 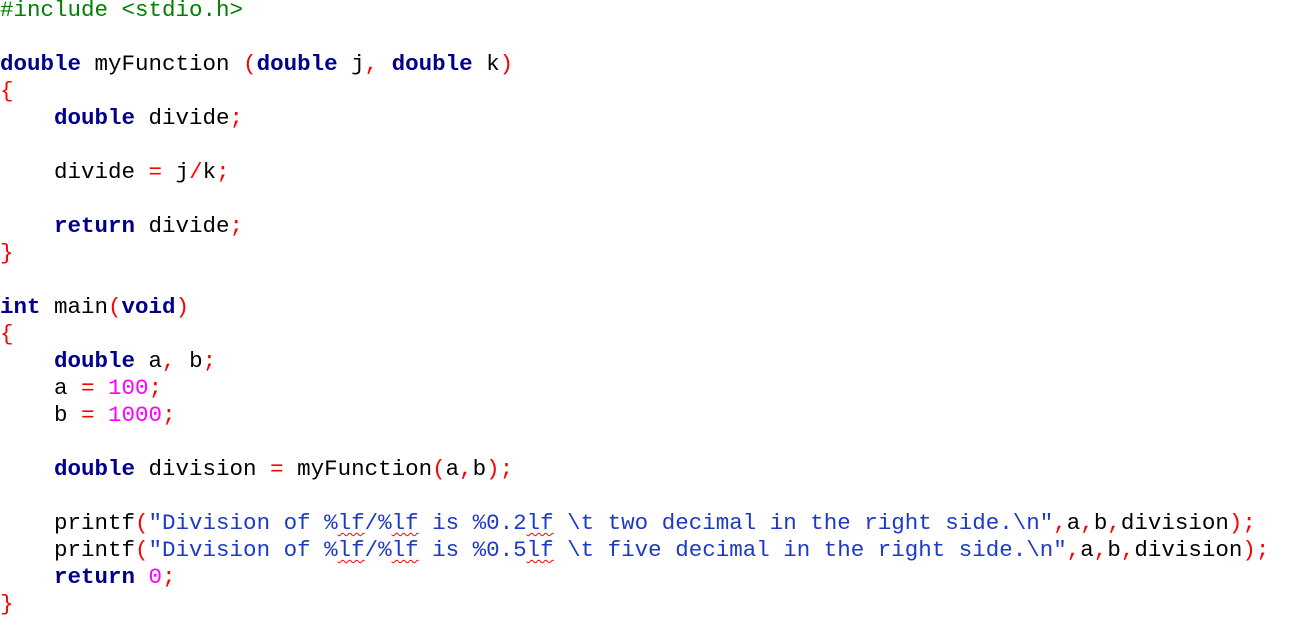 I want to click on number-literal: 0, so click(x=155, y=577).